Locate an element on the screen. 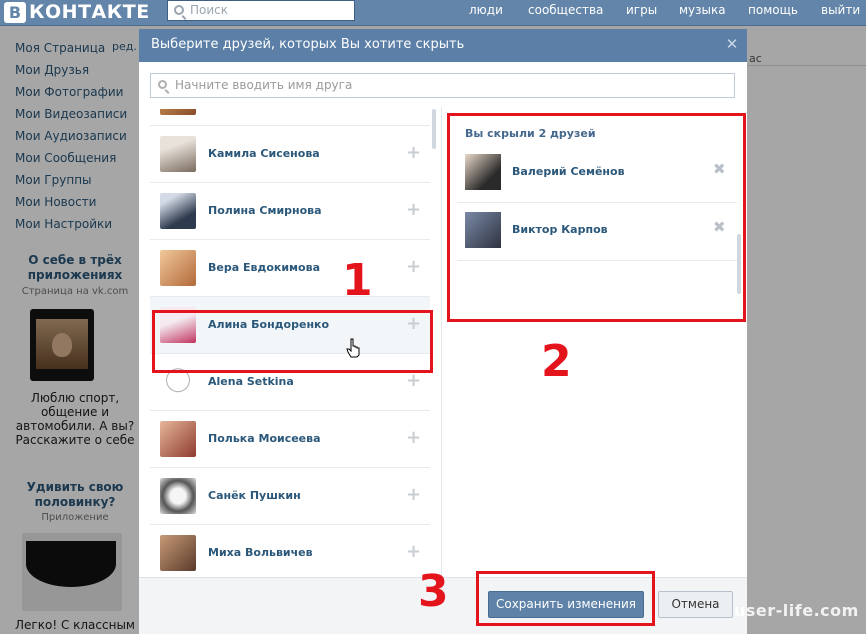 The width and height of the screenshot is (866, 634). nav-games: игры is located at coordinates (641, 10).